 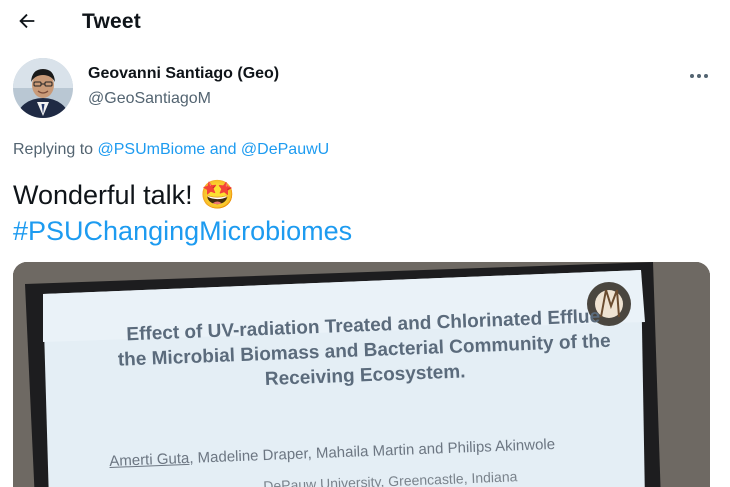 What do you see at coordinates (223, 149) in the screenshot?
I see `mention-joiner: and` at bounding box center [223, 149].